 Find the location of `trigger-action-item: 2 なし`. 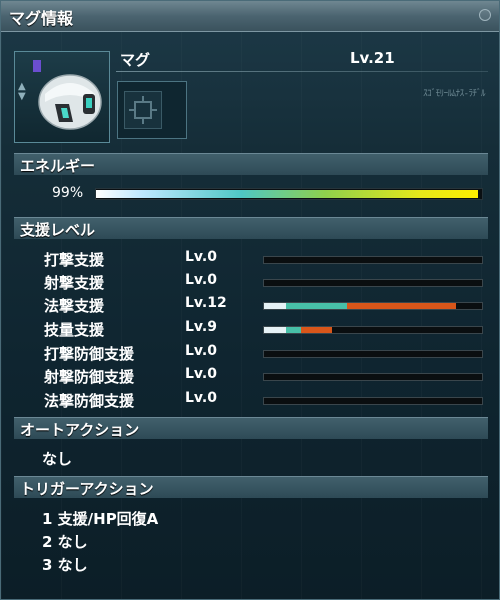

trigger-action-item: 2 なし is located at coordinates (65, 542).